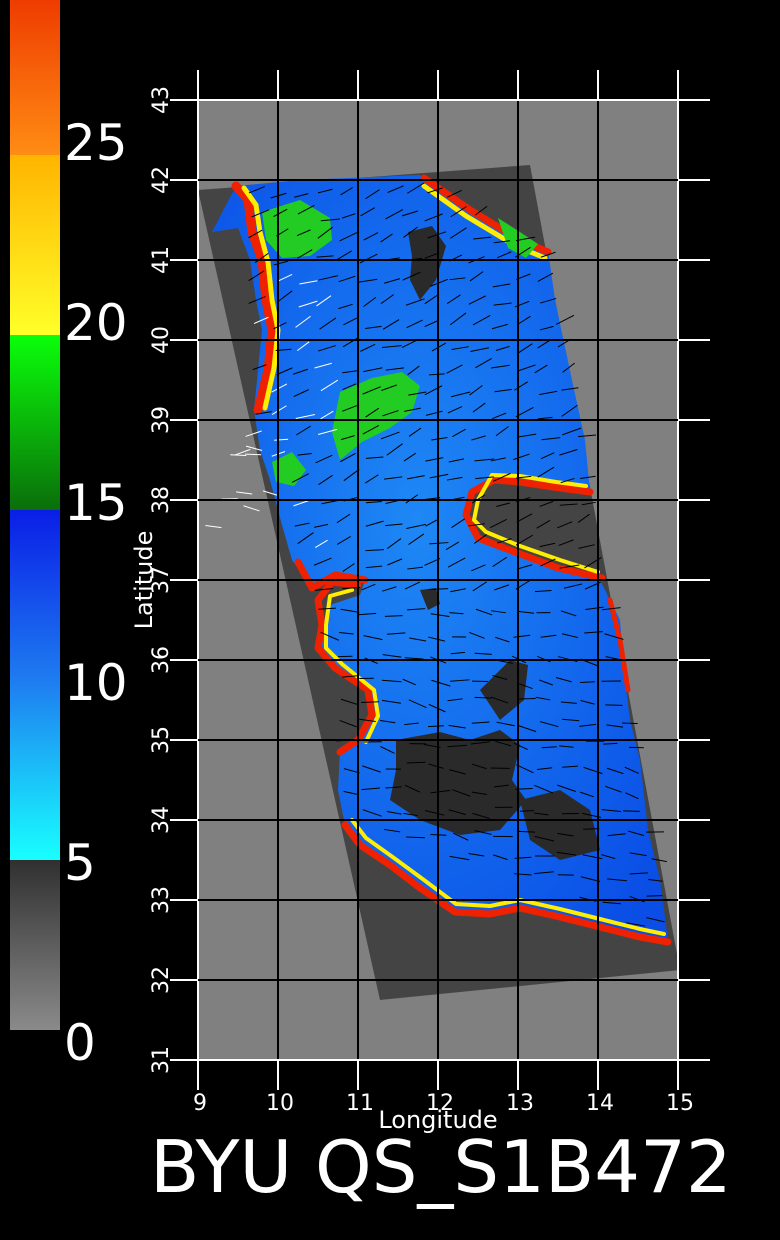 The width and height of the screenshot is (780, 1240). I want to click on colorbar-tick-label: 5, so click(80, 863).